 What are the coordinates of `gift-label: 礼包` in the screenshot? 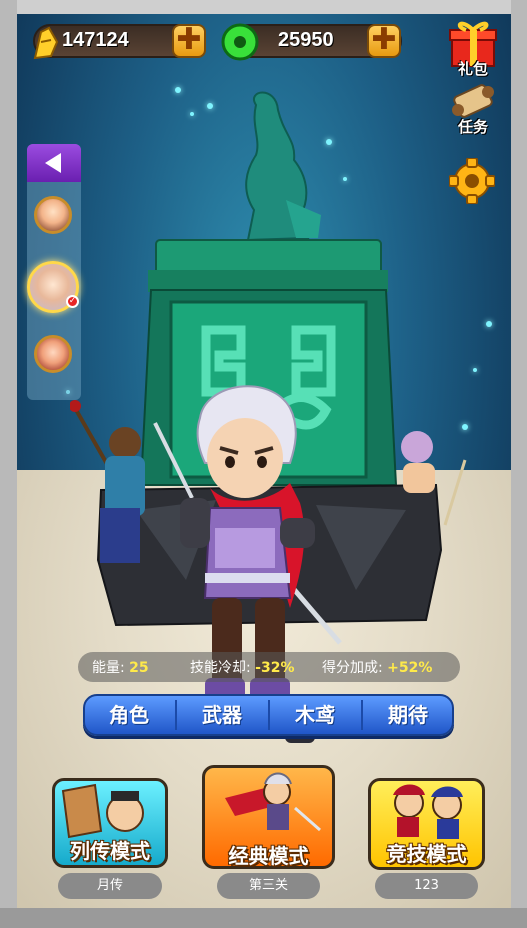 It's located at (472, 69).